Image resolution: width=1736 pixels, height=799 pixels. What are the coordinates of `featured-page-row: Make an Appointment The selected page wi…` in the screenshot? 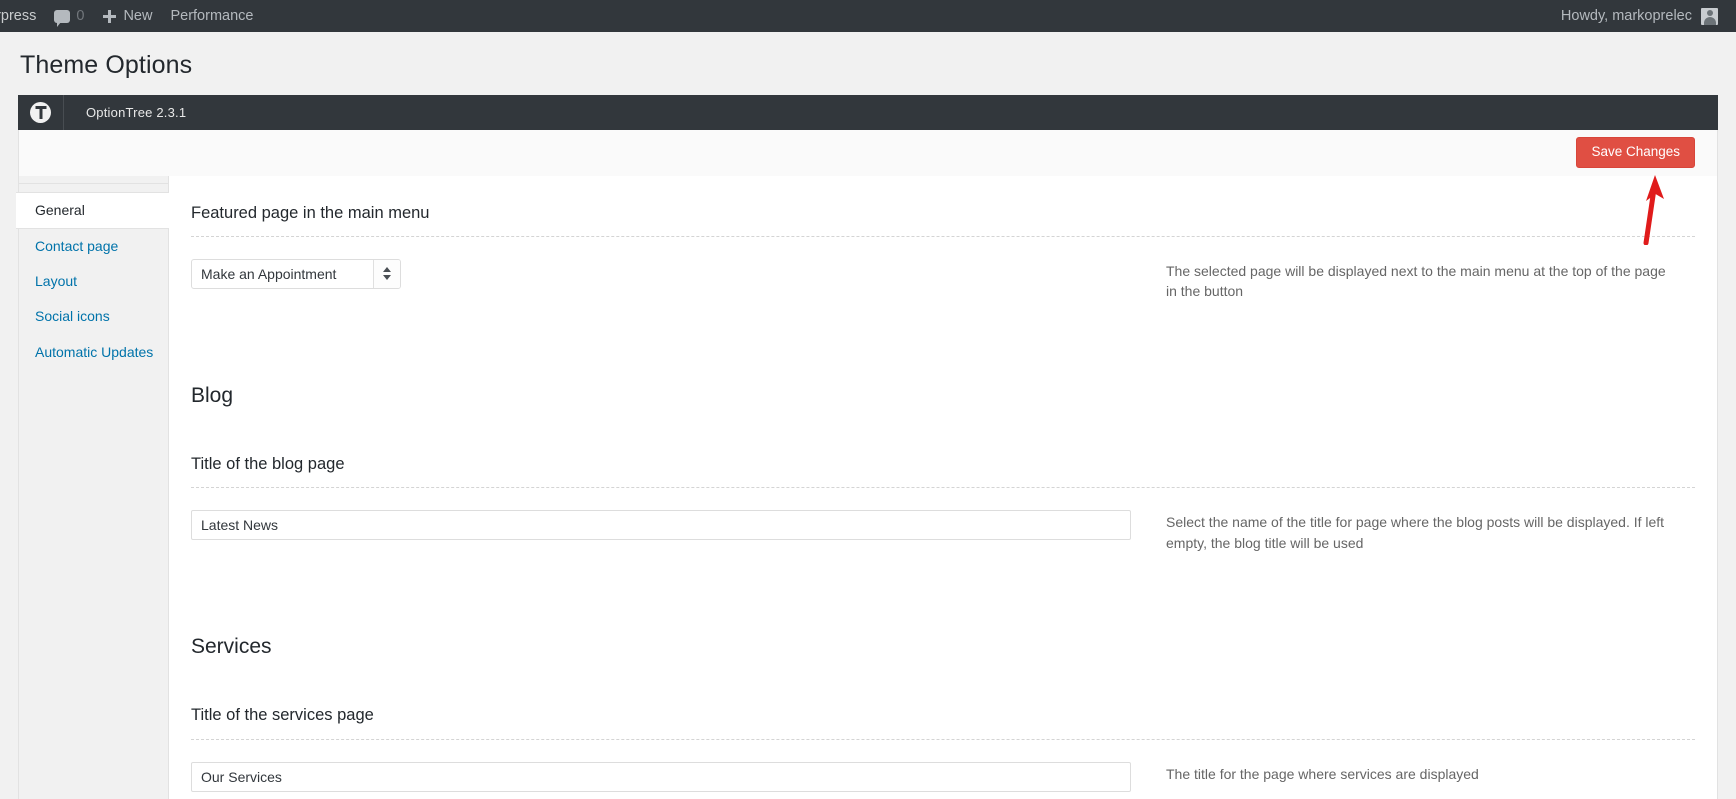 It's located at (943, 269).